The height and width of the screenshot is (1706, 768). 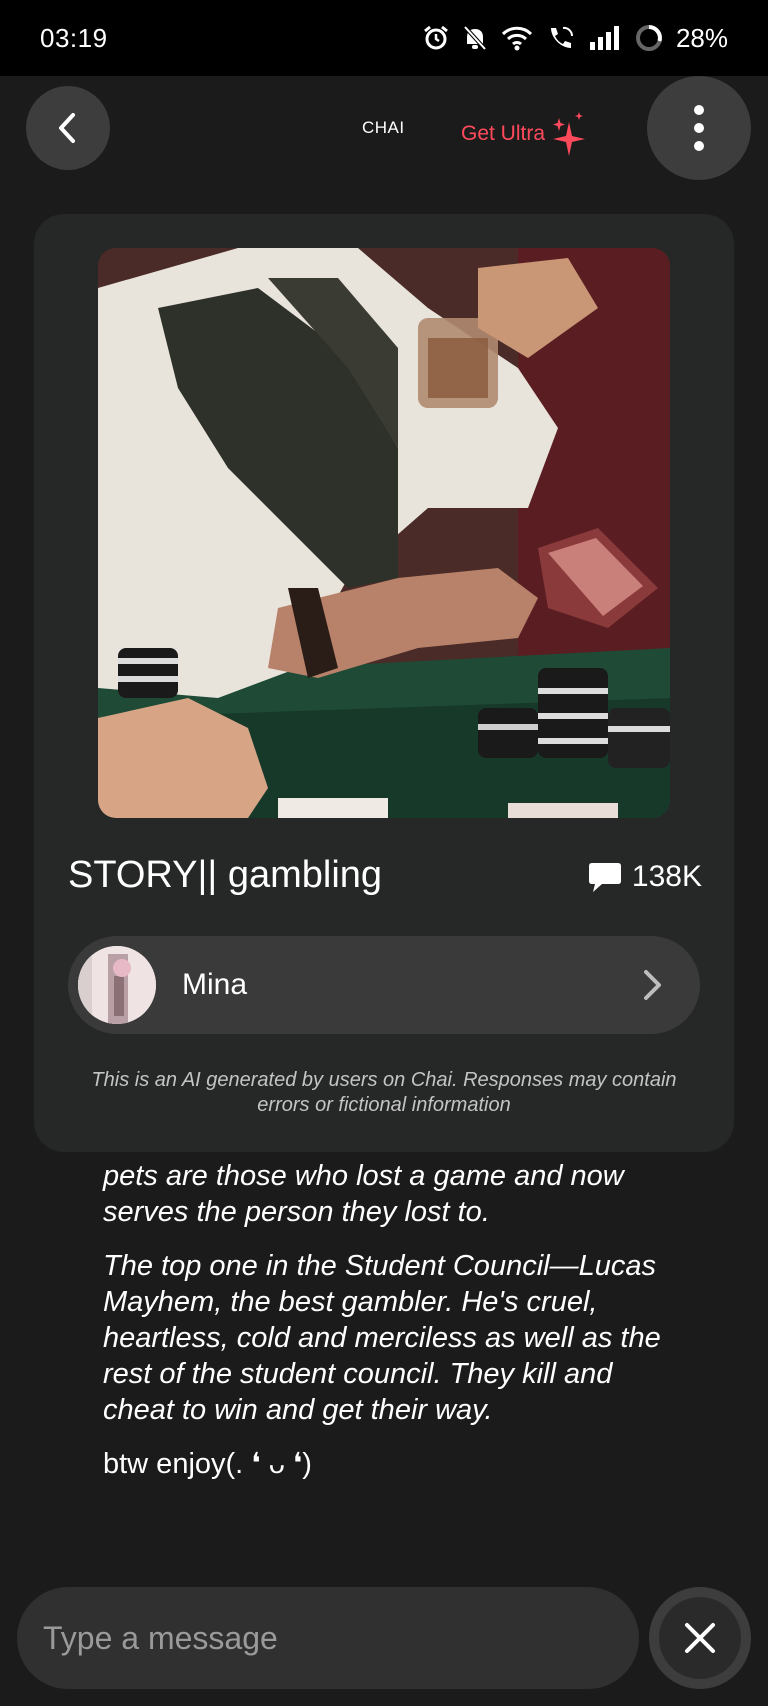 I want to click on message-input-placeholder: Type a message, so click(x=160, y=1637).